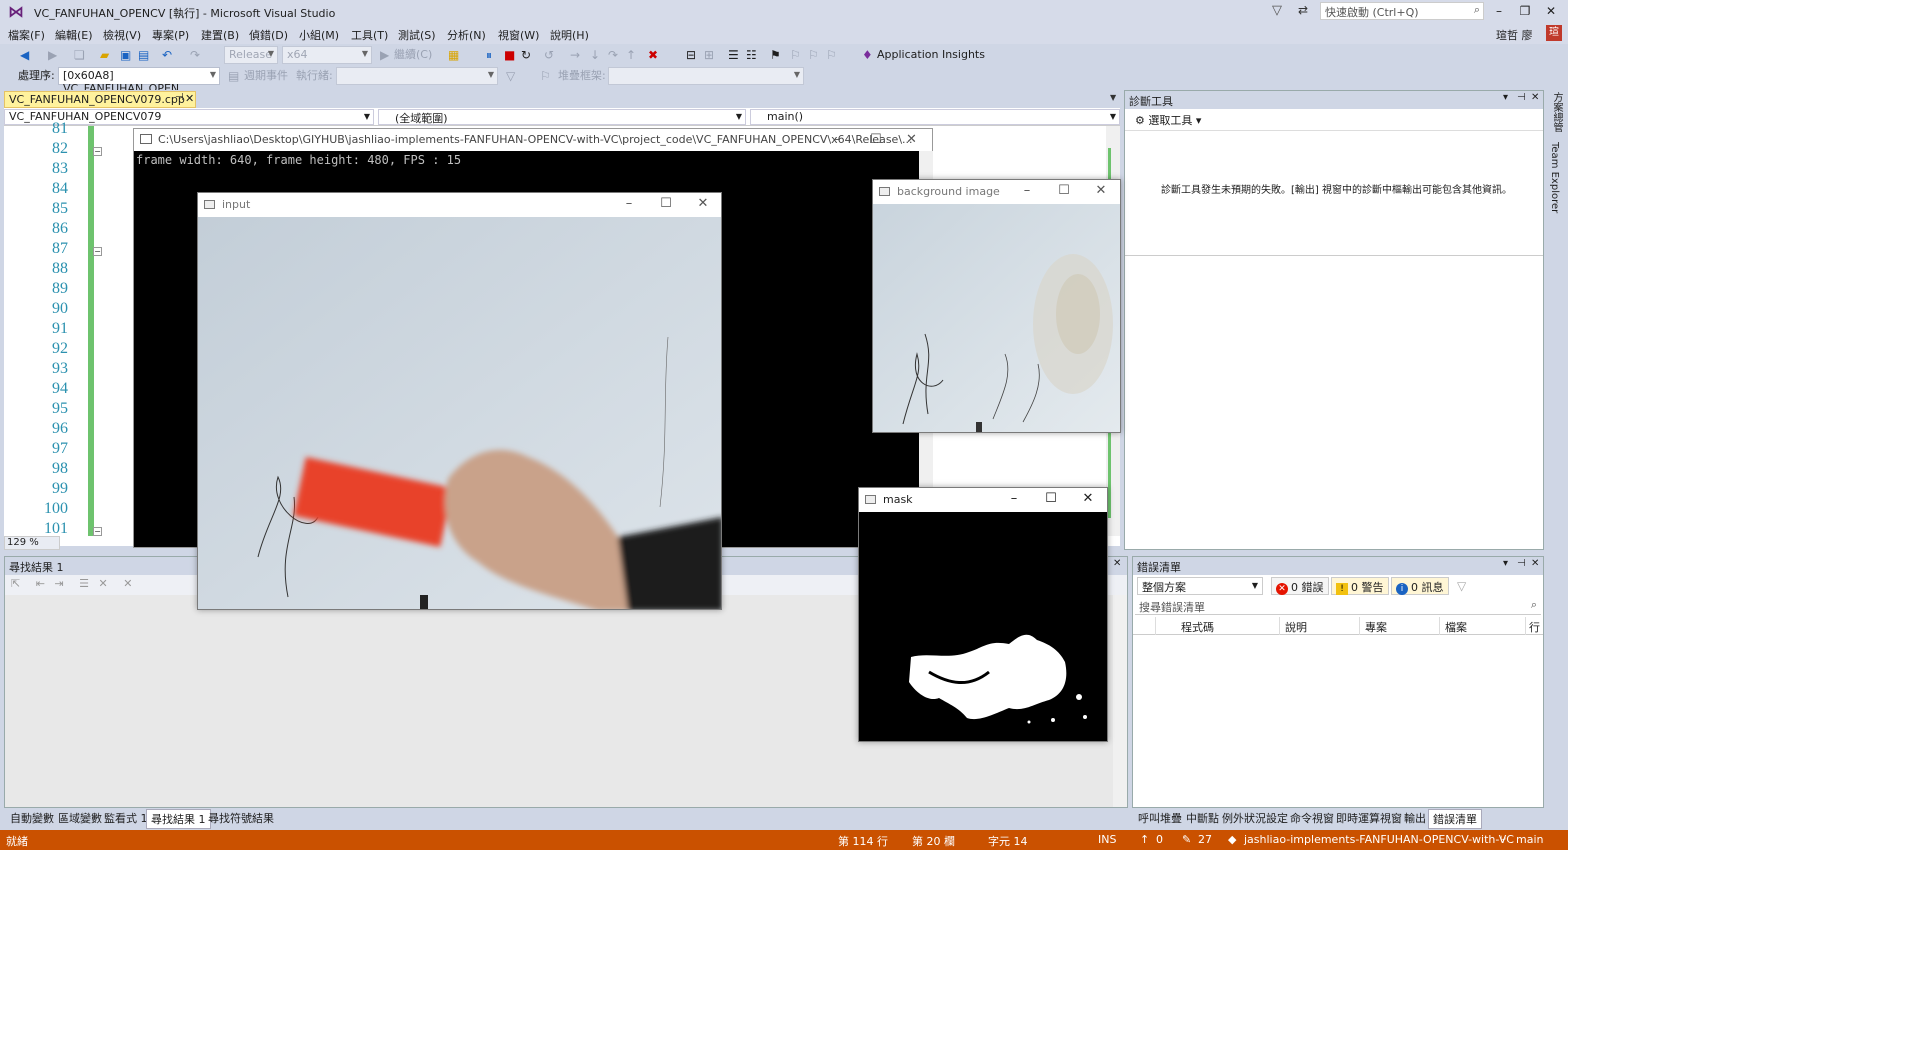  What do you see at coordinates (233, 76) in the screenshot?
I see `lifecycle-icon: ▤` at bounding box center [233, 76].